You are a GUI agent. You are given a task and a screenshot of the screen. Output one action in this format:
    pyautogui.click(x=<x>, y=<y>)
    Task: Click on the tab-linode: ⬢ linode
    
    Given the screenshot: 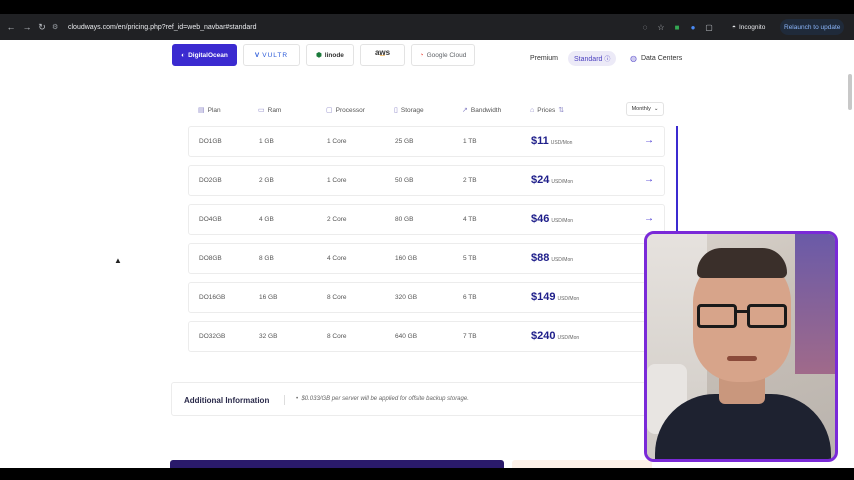 What is the action you would take?
    pyautogui.click(x=330, y=55)
    